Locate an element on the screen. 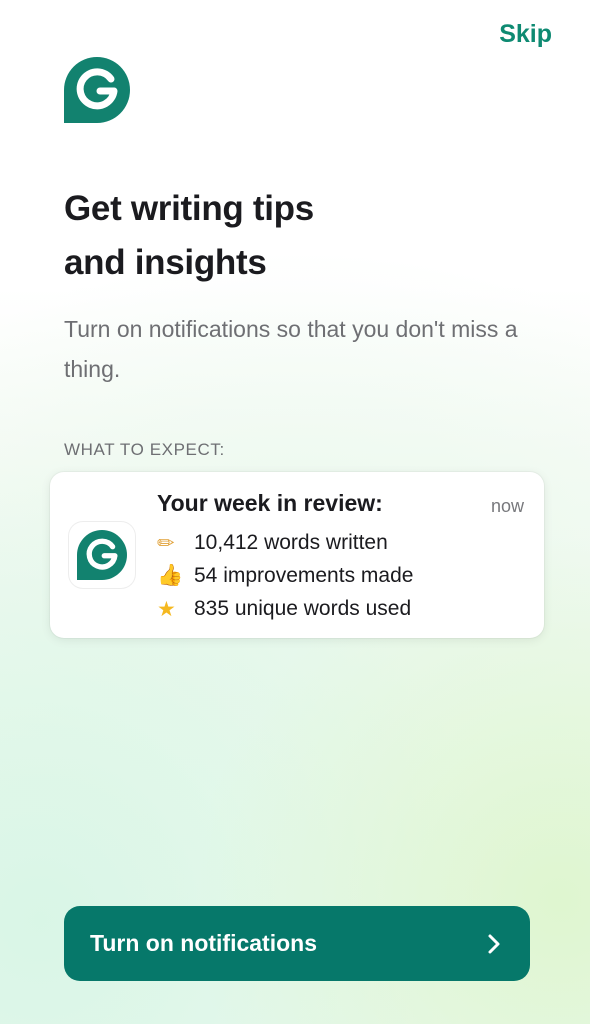  notification-line-text: 10,412 words written is located at coordinates (291, 542).